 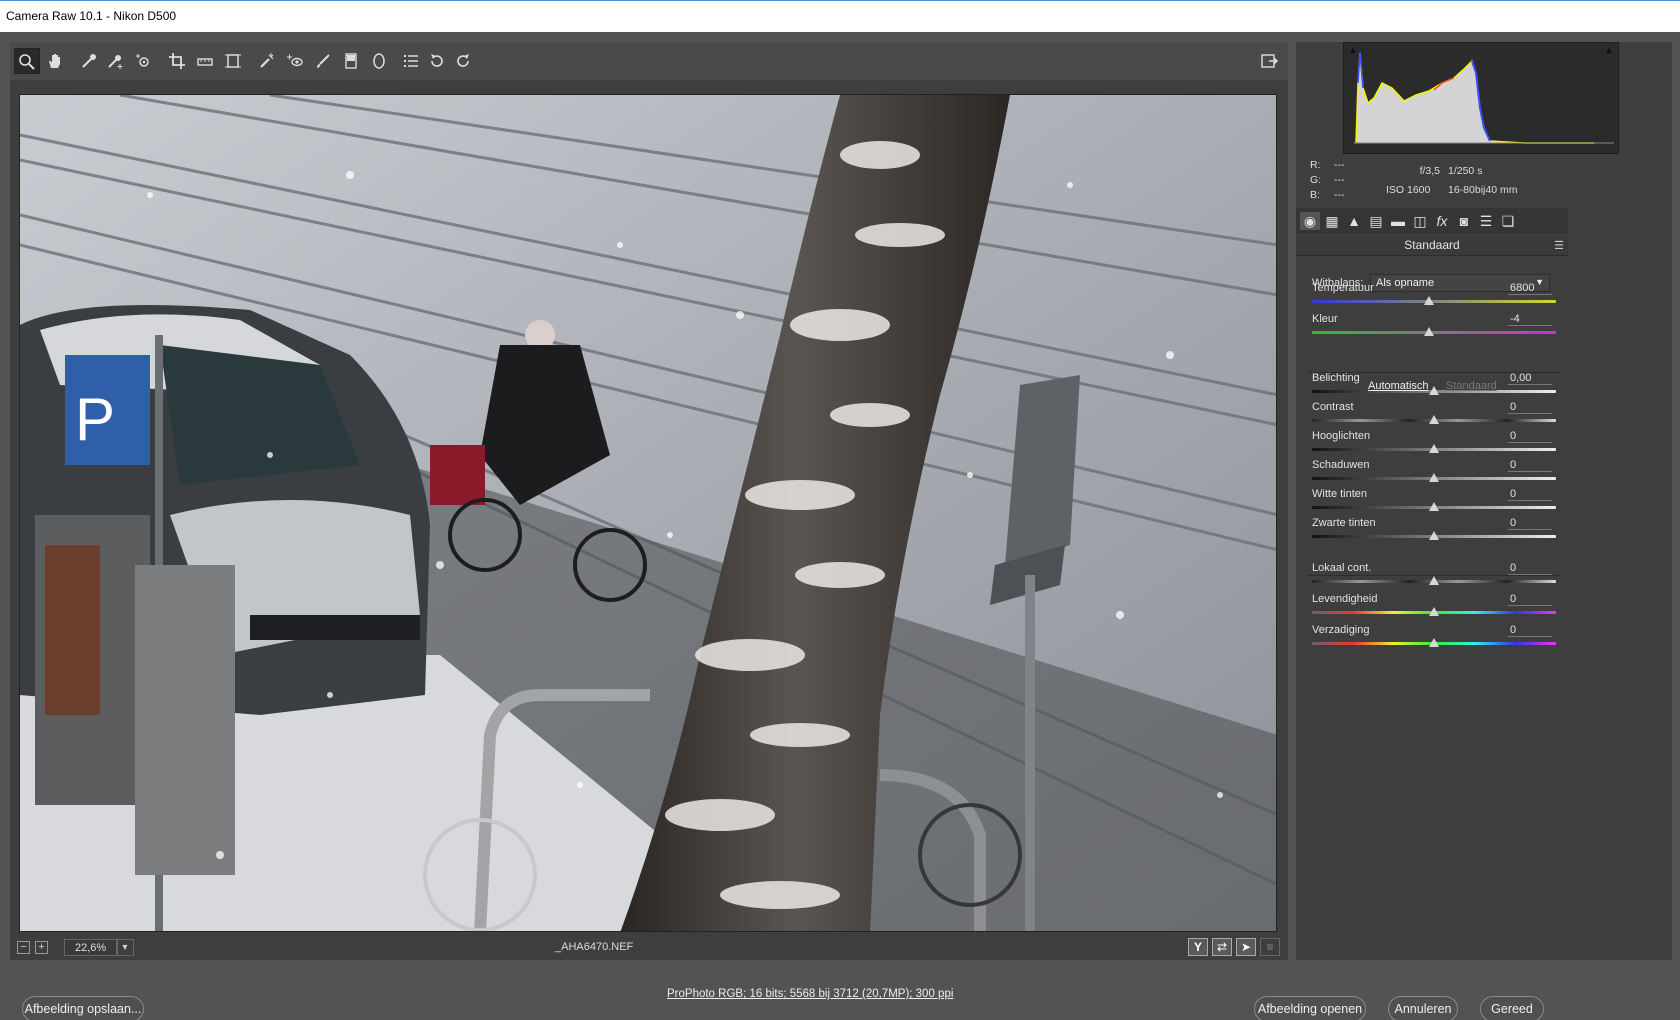 I want to click on exif-info: f/3,5 1/250 s ISO 1600 16-80bij40 mm, so click(x=1451, y=181).